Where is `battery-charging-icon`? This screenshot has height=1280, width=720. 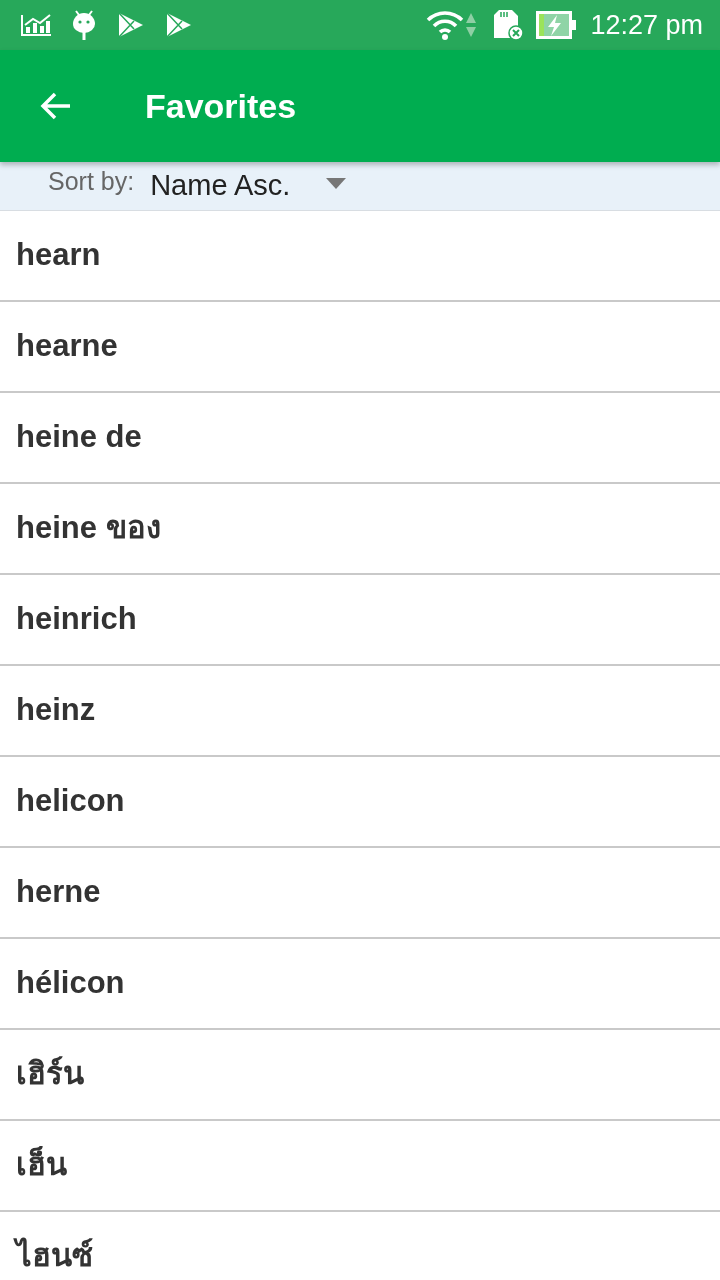 battery-charging-icon is located at coordinates (556, 25).